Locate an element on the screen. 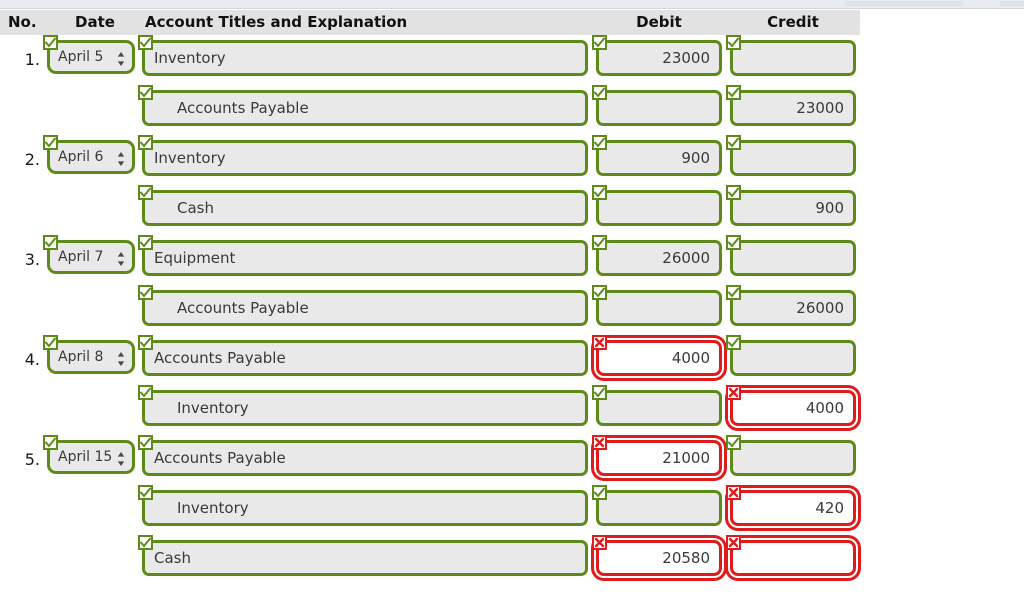 This screenshot has width=1024, height=611. credit-amount-input: 23000 is located at coordinates (793, 108).